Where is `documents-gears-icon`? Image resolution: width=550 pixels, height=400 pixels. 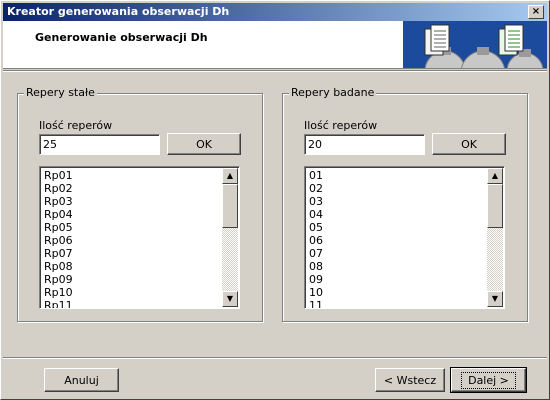
documents-gears-icon is located at coordinates (475, 44).